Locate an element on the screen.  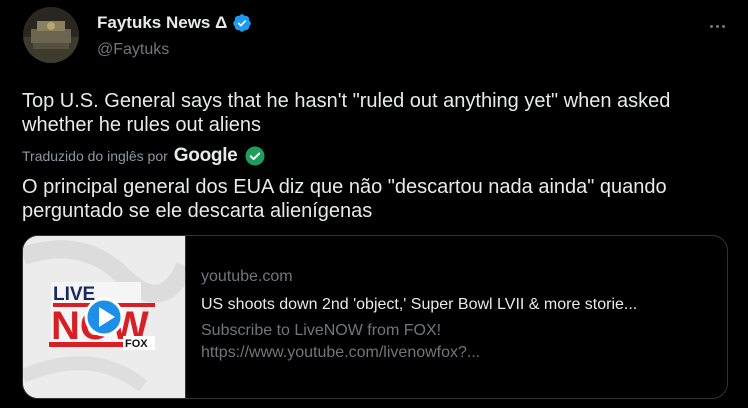
card-description: Subscribe to LiveNOW from FOX! is located at coordinates (321, 330).